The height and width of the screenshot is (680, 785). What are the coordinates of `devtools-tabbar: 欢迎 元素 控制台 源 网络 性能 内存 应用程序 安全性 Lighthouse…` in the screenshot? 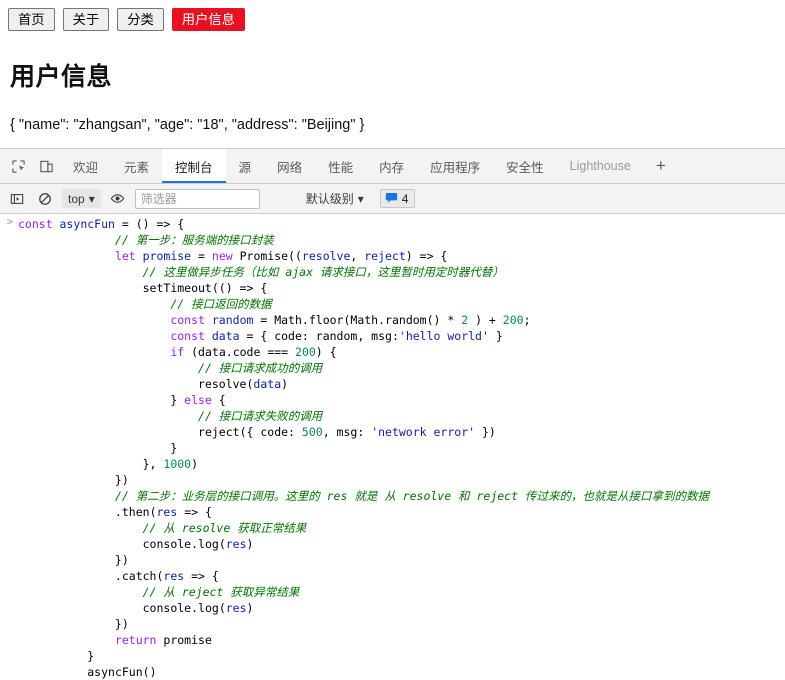 It's located at (392, 166).